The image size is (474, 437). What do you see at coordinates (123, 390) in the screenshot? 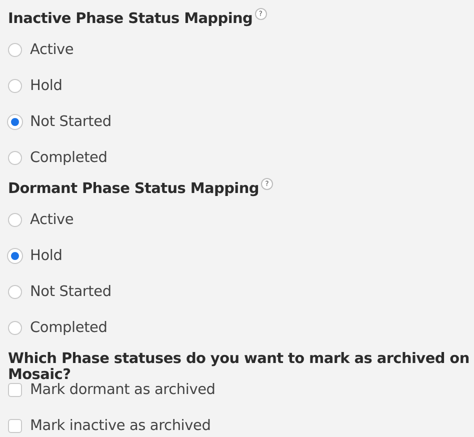
I see `option-label: Mark dormant as archived` at bounding box center [123, 390].